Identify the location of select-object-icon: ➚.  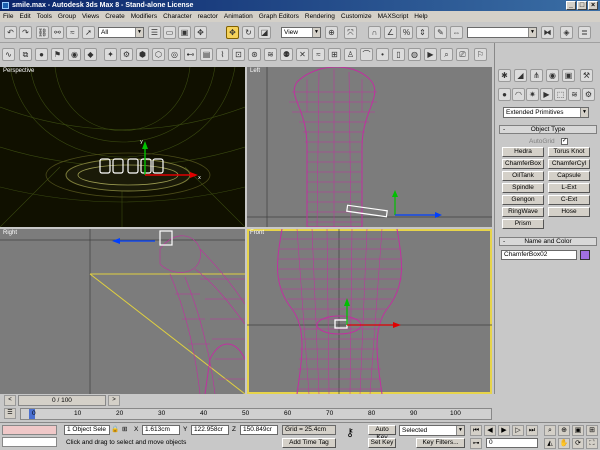
(88, 32).